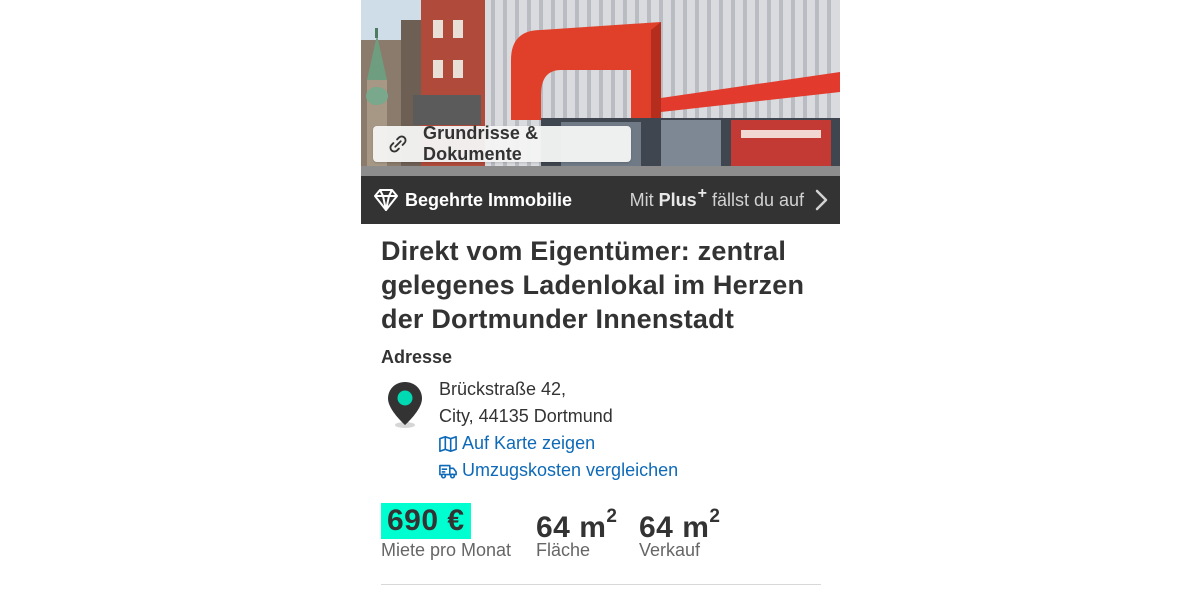 The image size is (1200, 600). I want to click on truck-icon, so click(448, 471).